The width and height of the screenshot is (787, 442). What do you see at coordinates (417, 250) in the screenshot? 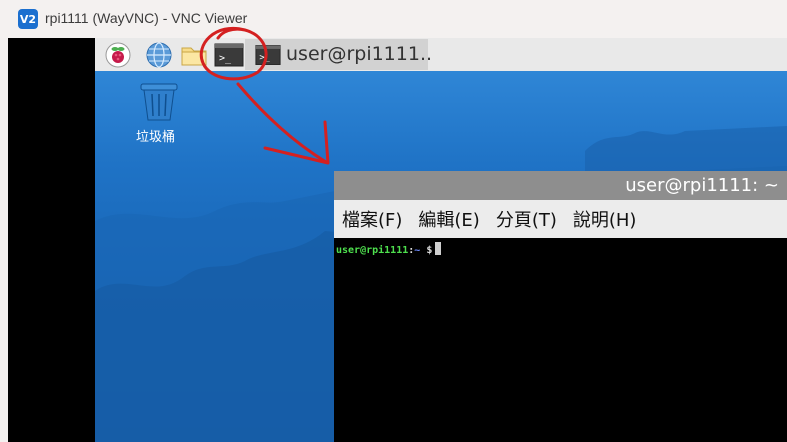
I see `prompt-path: ~` at bounding box center [417, 250].